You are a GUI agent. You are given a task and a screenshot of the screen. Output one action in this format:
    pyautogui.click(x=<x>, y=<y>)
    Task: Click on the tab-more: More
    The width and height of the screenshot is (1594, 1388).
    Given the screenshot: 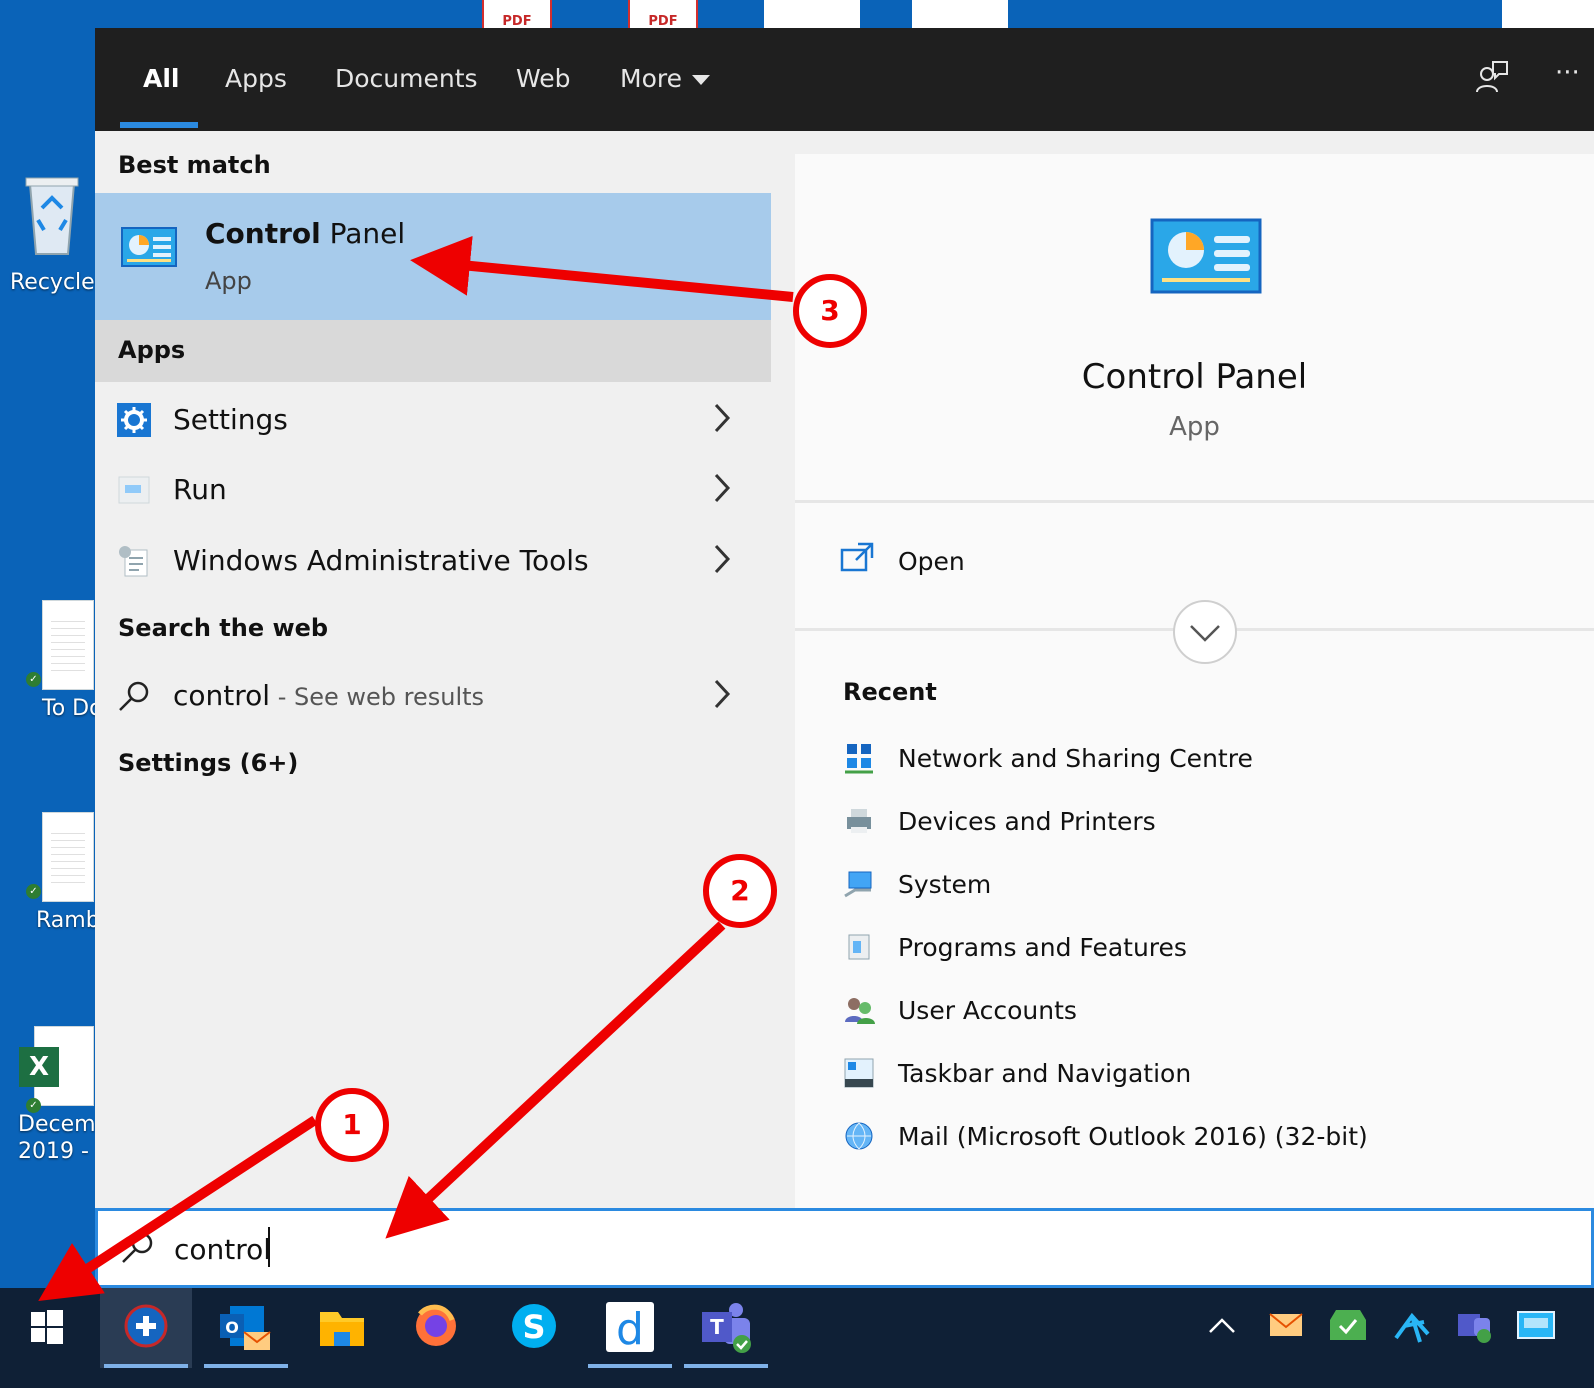 What is the action you would take?
    pyautogui.click(x=665, y=78)
    